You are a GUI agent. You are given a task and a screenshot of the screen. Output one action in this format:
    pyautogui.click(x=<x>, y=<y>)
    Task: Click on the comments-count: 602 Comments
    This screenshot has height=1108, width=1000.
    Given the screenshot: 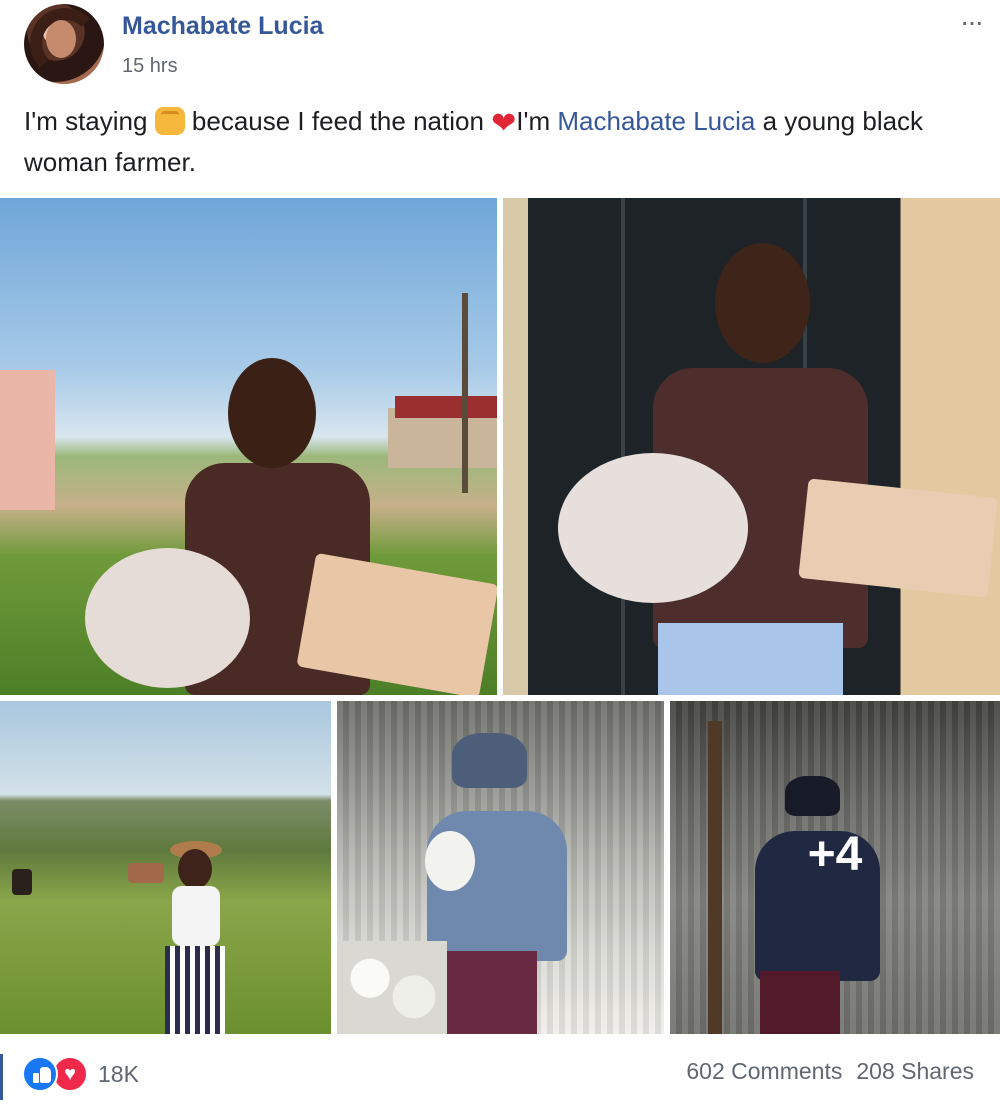 What is the action you would take?
    pyautogui.click(x=764, y=1071)
    